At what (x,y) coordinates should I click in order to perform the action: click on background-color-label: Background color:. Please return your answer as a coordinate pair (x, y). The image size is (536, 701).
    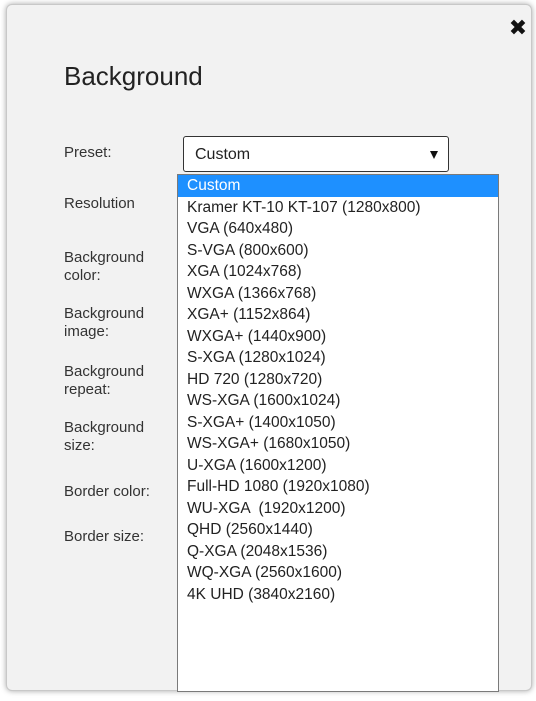
    Looking at the image, I should click on (104, 266).